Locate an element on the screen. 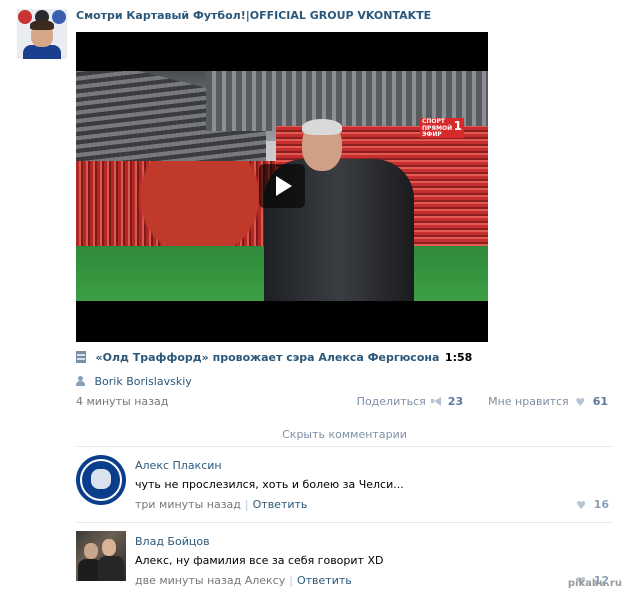 Image resolution: width=628 pixels, height=596 pixels. channel-logo-number: 1 is located at coordinates (457, 126).